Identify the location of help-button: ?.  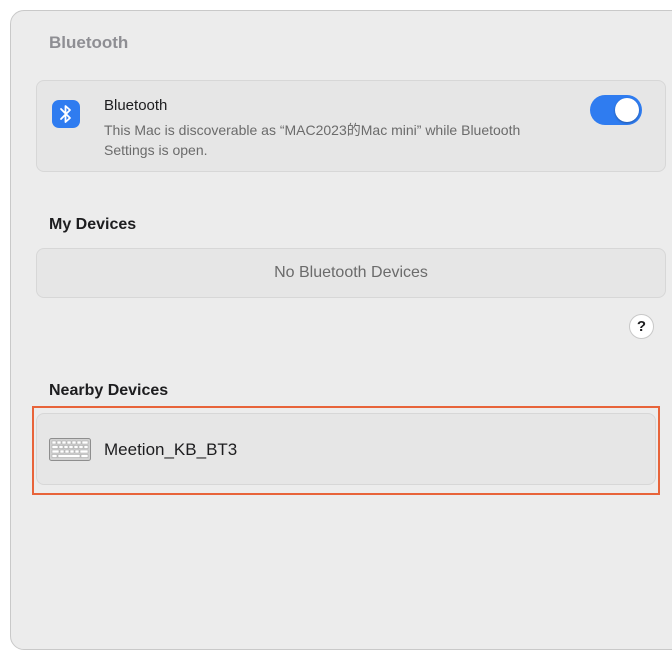
(641, 326).